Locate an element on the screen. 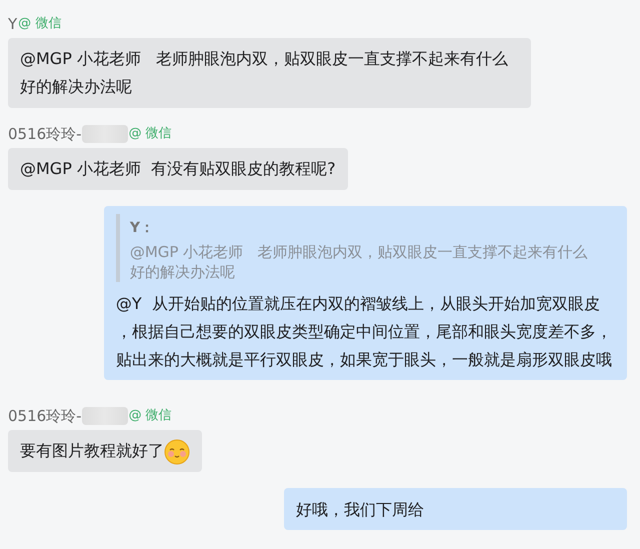 This screenshot has width=640, height=549. sender-name: Y is located at coordinates (13, 24).